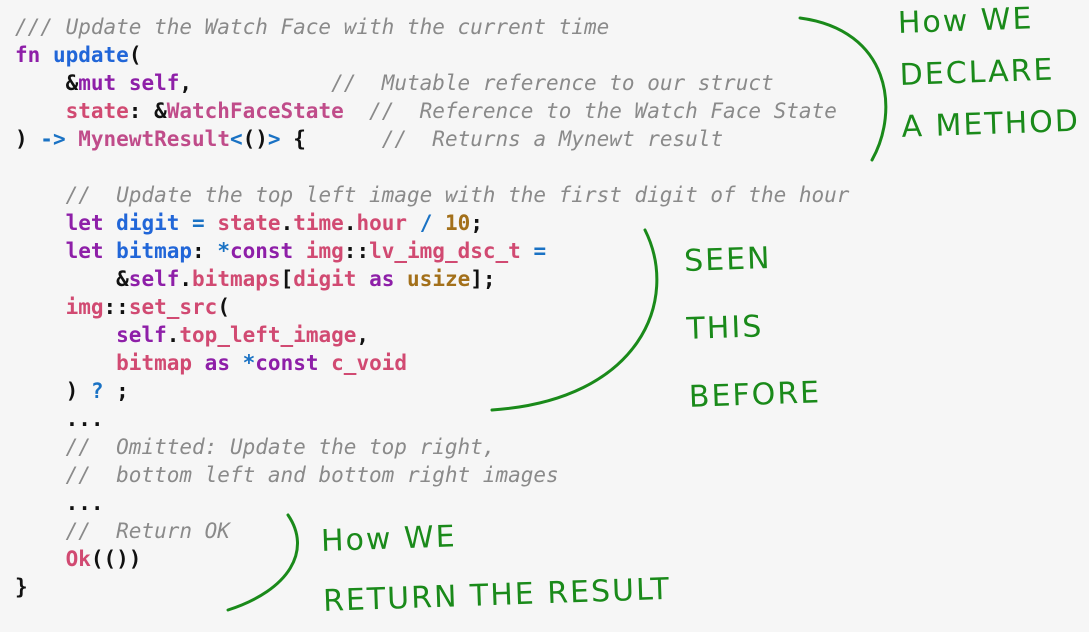 This screenshot has width=1089, height=632. Describe the element at coordinates (990, 124) in the screenshot. I see `annotation-line: A METHOD` at that location.